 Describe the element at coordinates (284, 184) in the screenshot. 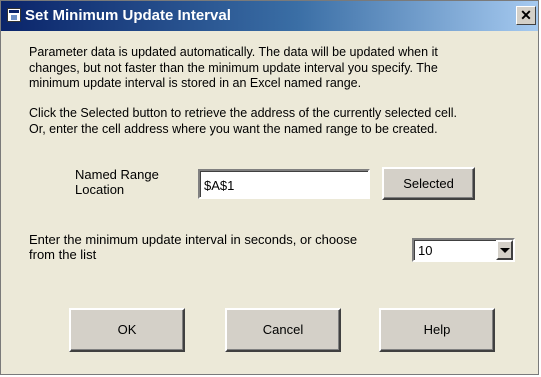

I see `named-range-location-input` at that location.